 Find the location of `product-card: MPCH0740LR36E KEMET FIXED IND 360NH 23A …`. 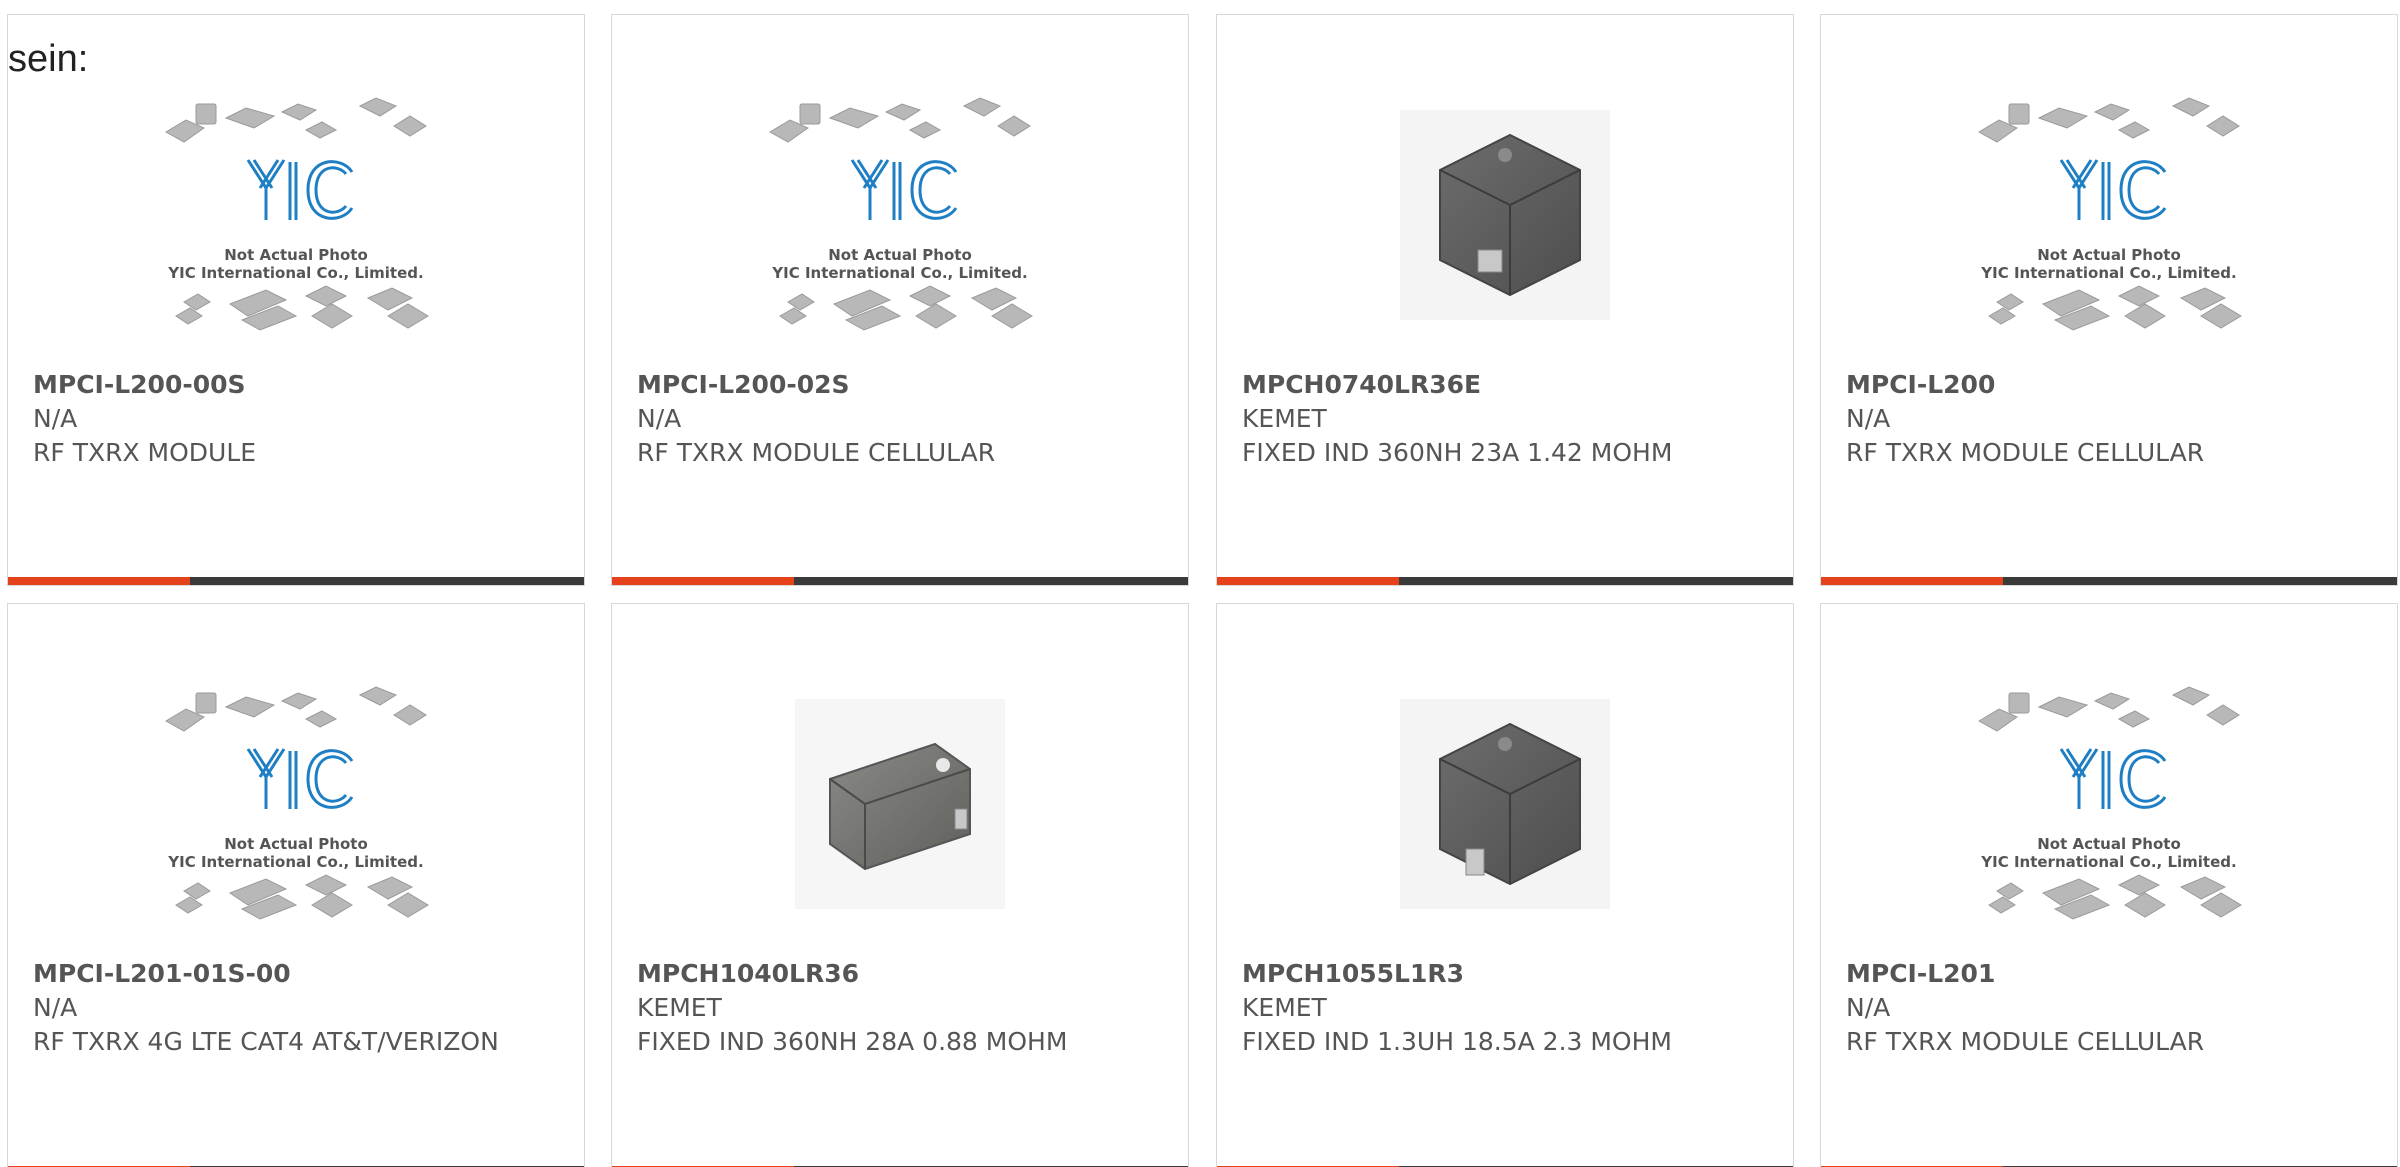

product-card: MPCH0740LR36E KEMET FIXED IND 360NH 23A … is located at coordinates (1505, 300).